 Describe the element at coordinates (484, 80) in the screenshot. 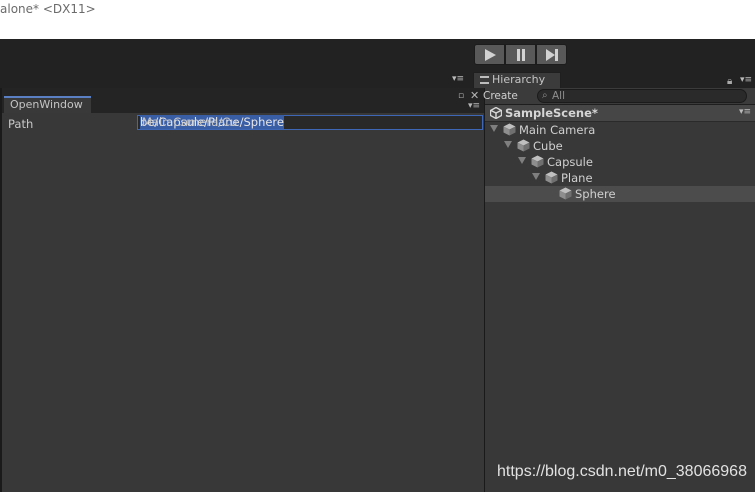

I see `hierarchy-tab-icon` at that location.